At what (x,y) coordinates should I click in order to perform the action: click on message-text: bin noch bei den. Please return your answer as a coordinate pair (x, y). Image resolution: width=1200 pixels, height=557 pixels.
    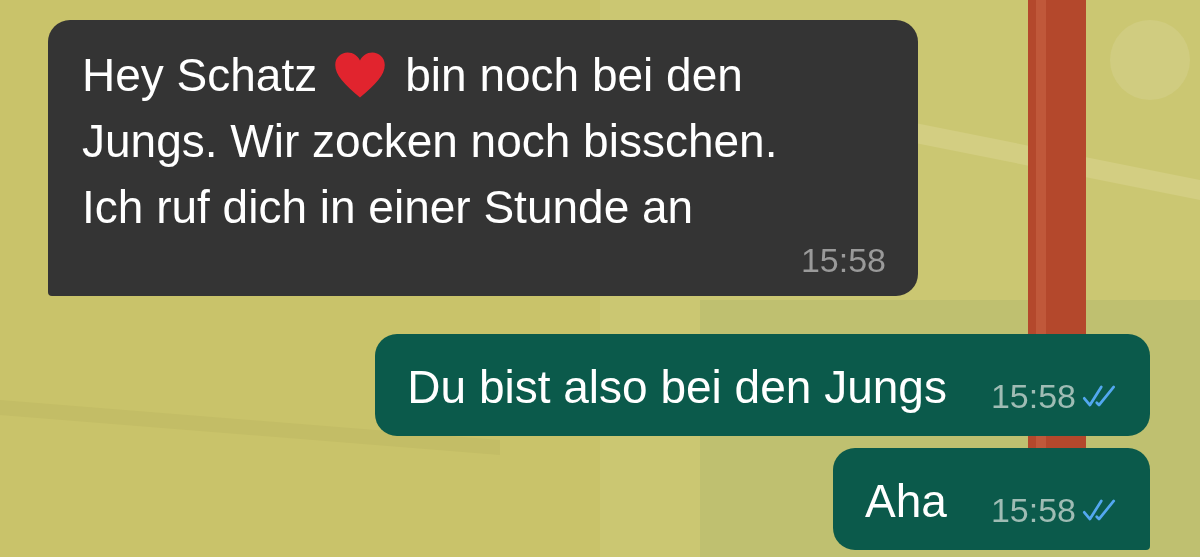
    Looking at the image, I should click on (574, 75).